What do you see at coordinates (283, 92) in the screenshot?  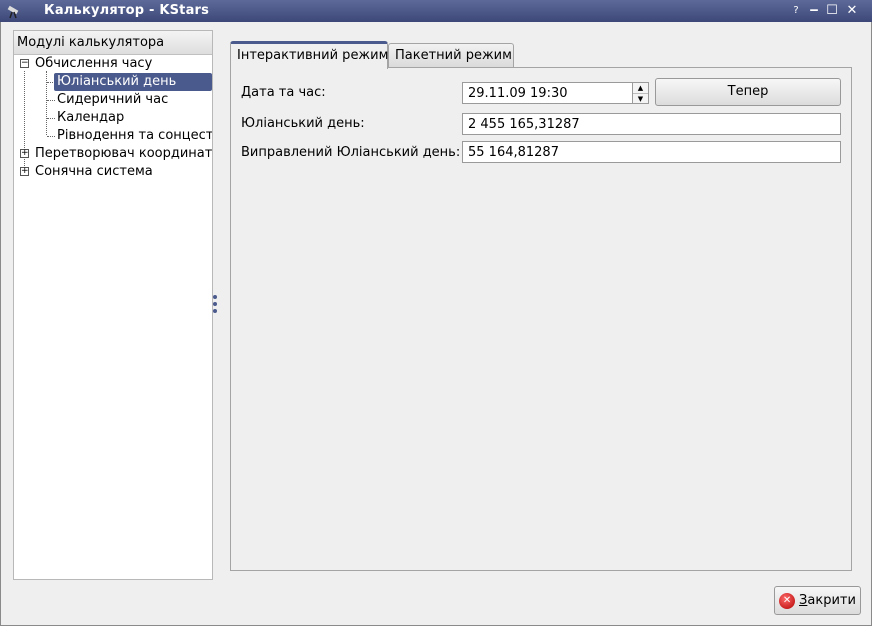 I see `datetime-label: Дата та час:` at bounding box center [283, 92].